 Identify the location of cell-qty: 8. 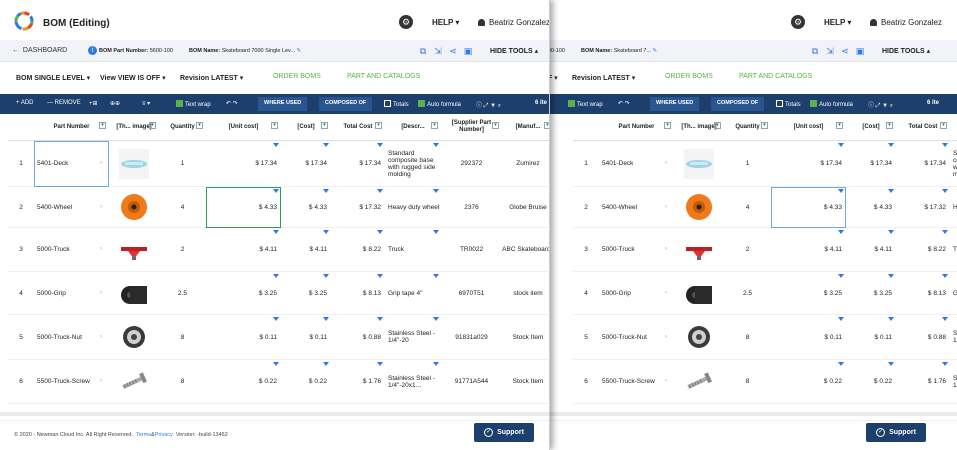
(747, 337).